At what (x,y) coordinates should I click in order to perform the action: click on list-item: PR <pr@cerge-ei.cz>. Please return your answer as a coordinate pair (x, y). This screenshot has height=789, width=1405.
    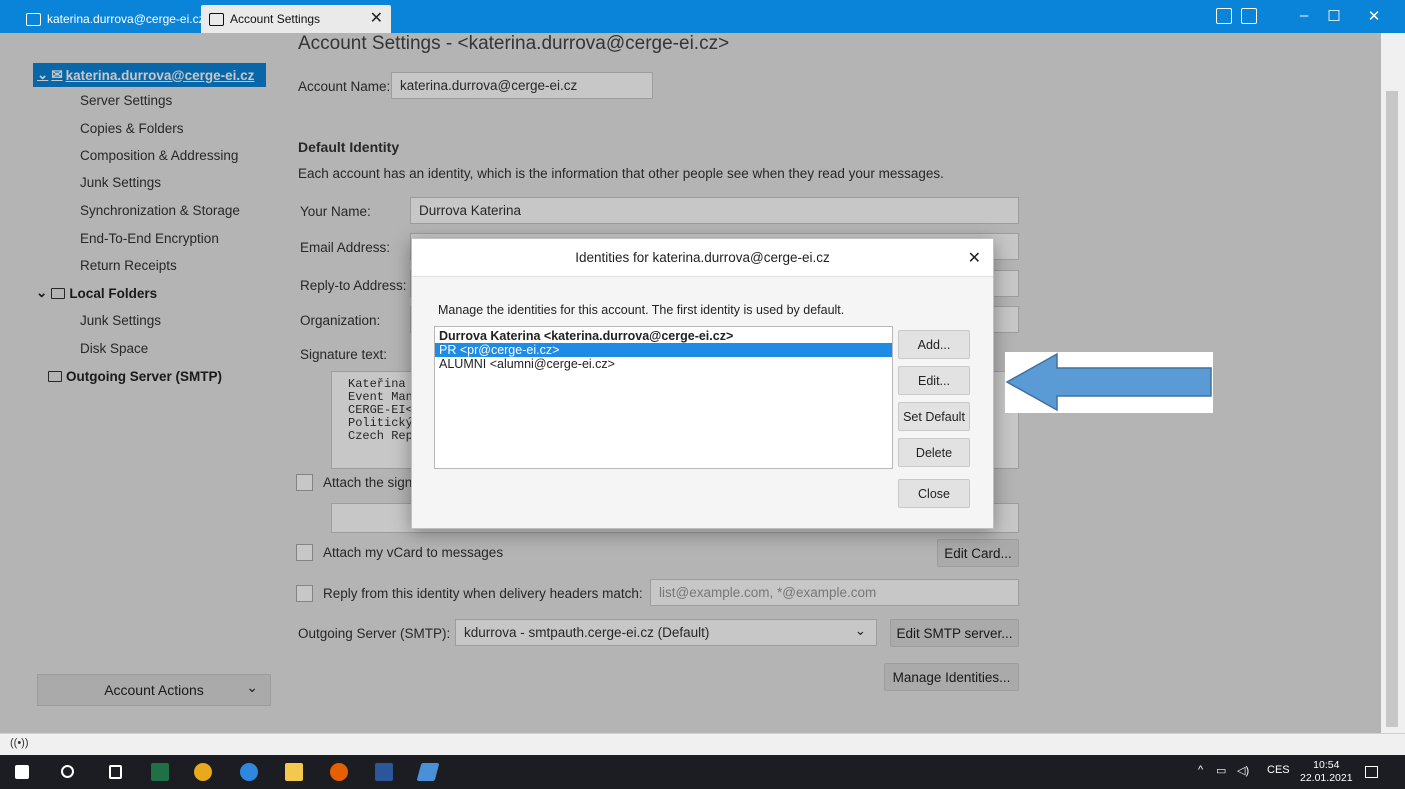
    Looking at the image, I should click on (663, 350).